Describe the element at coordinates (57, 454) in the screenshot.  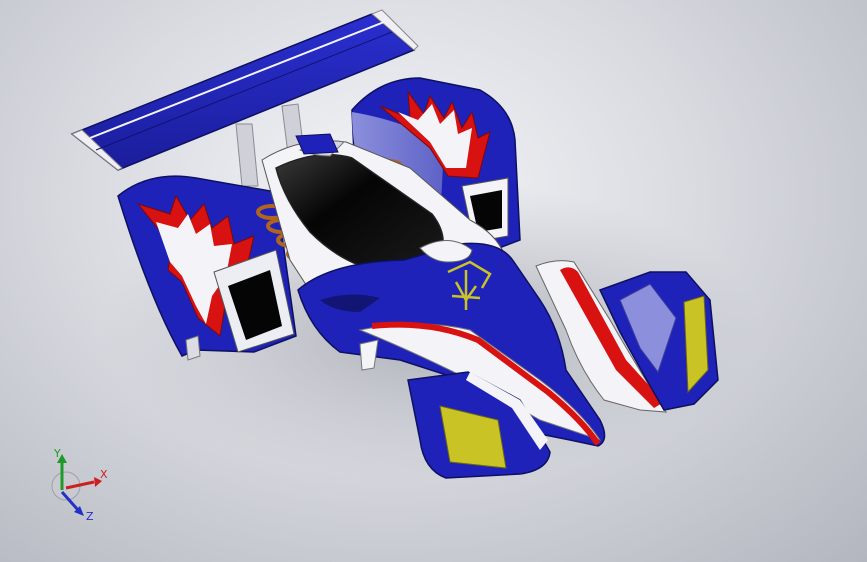
I see `triad-y-label: Y` at that location.